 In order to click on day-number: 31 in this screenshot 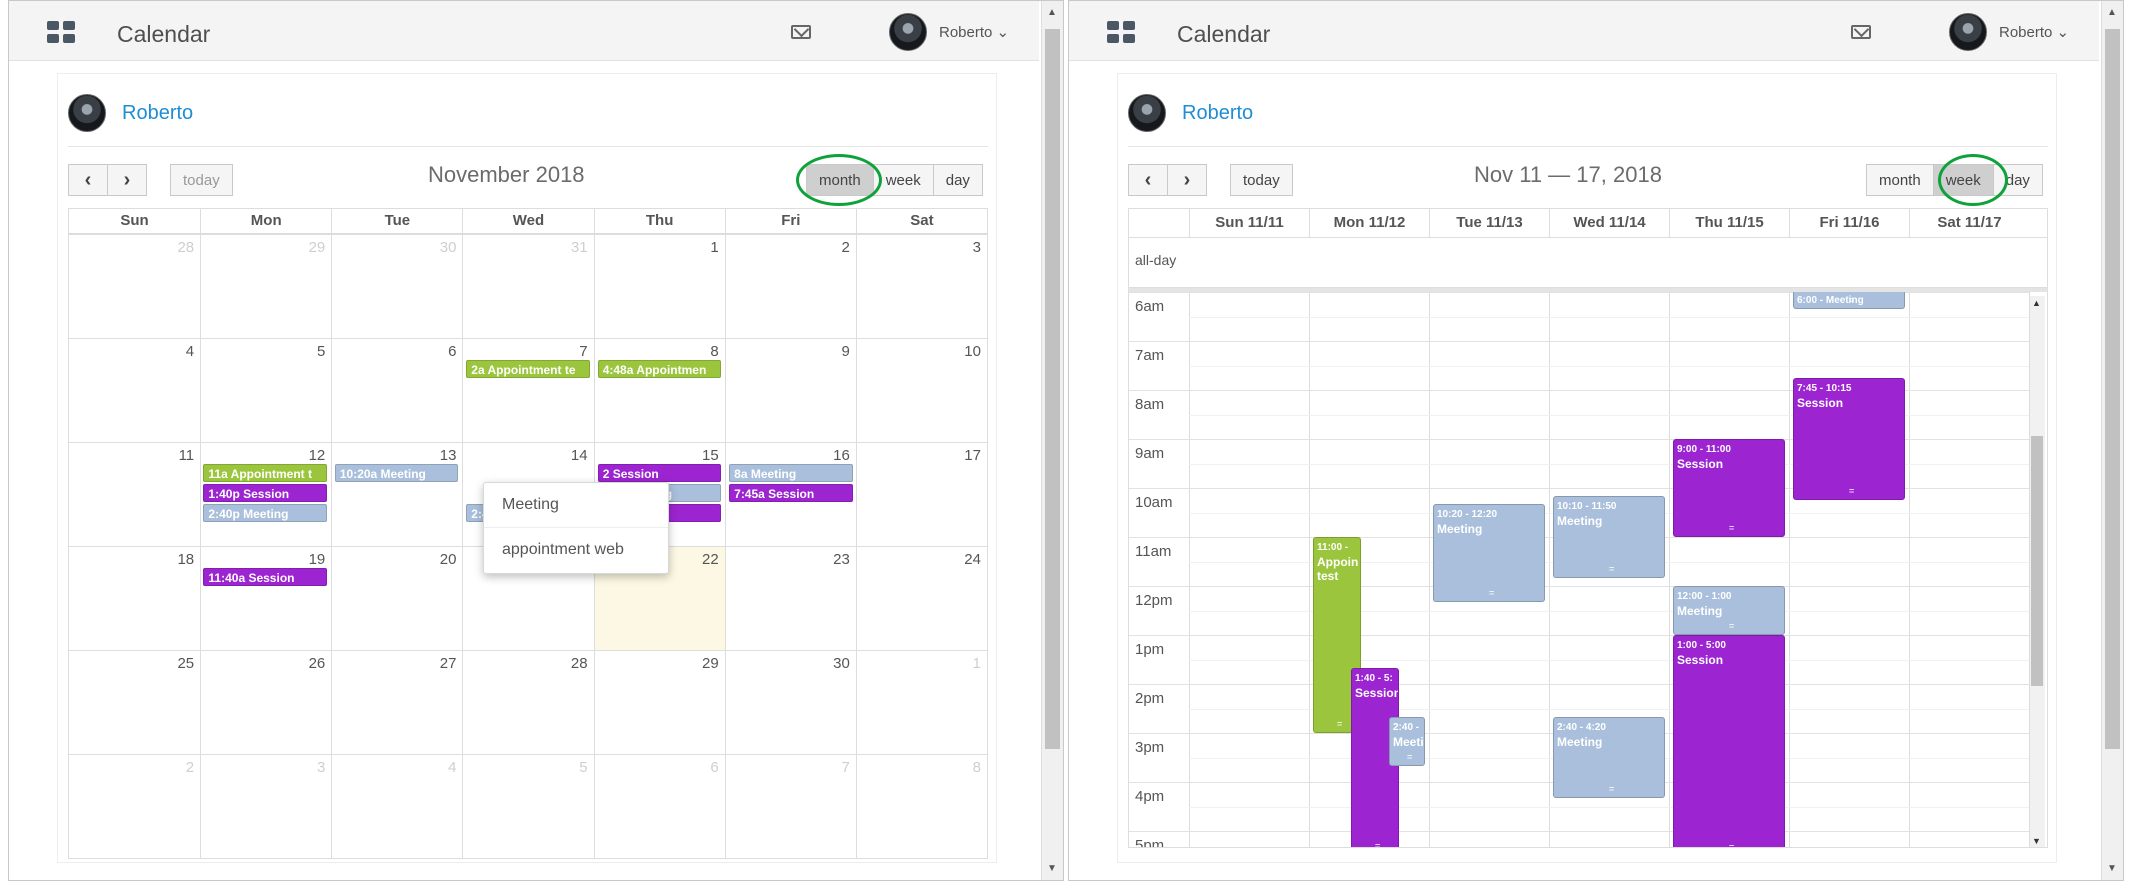, I will do `click(579, 247)`.